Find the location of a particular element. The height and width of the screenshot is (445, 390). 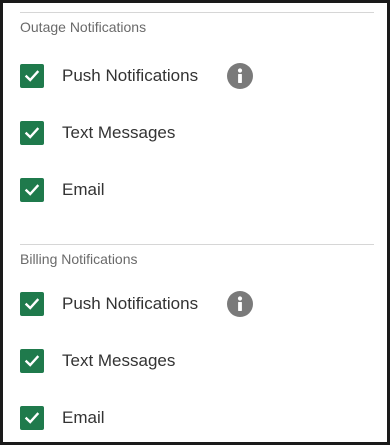

section-title: Billing Notifications is located at coordinates (79, 259).